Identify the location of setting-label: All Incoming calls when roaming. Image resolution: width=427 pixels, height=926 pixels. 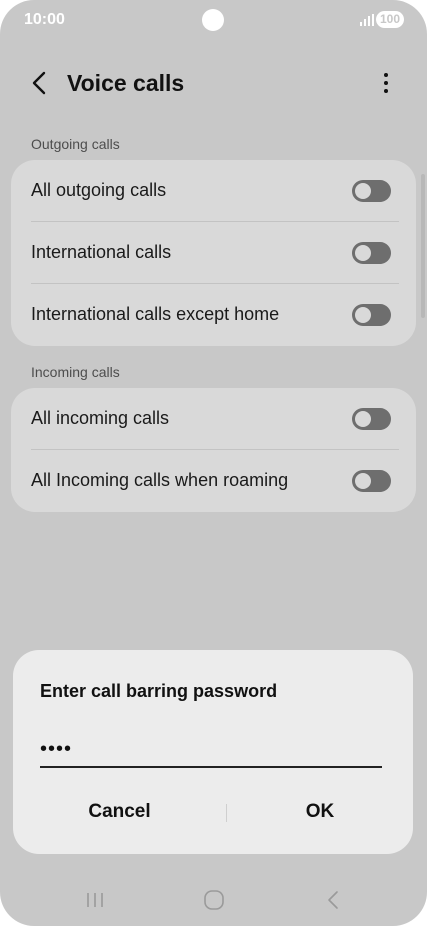
(160, 480).